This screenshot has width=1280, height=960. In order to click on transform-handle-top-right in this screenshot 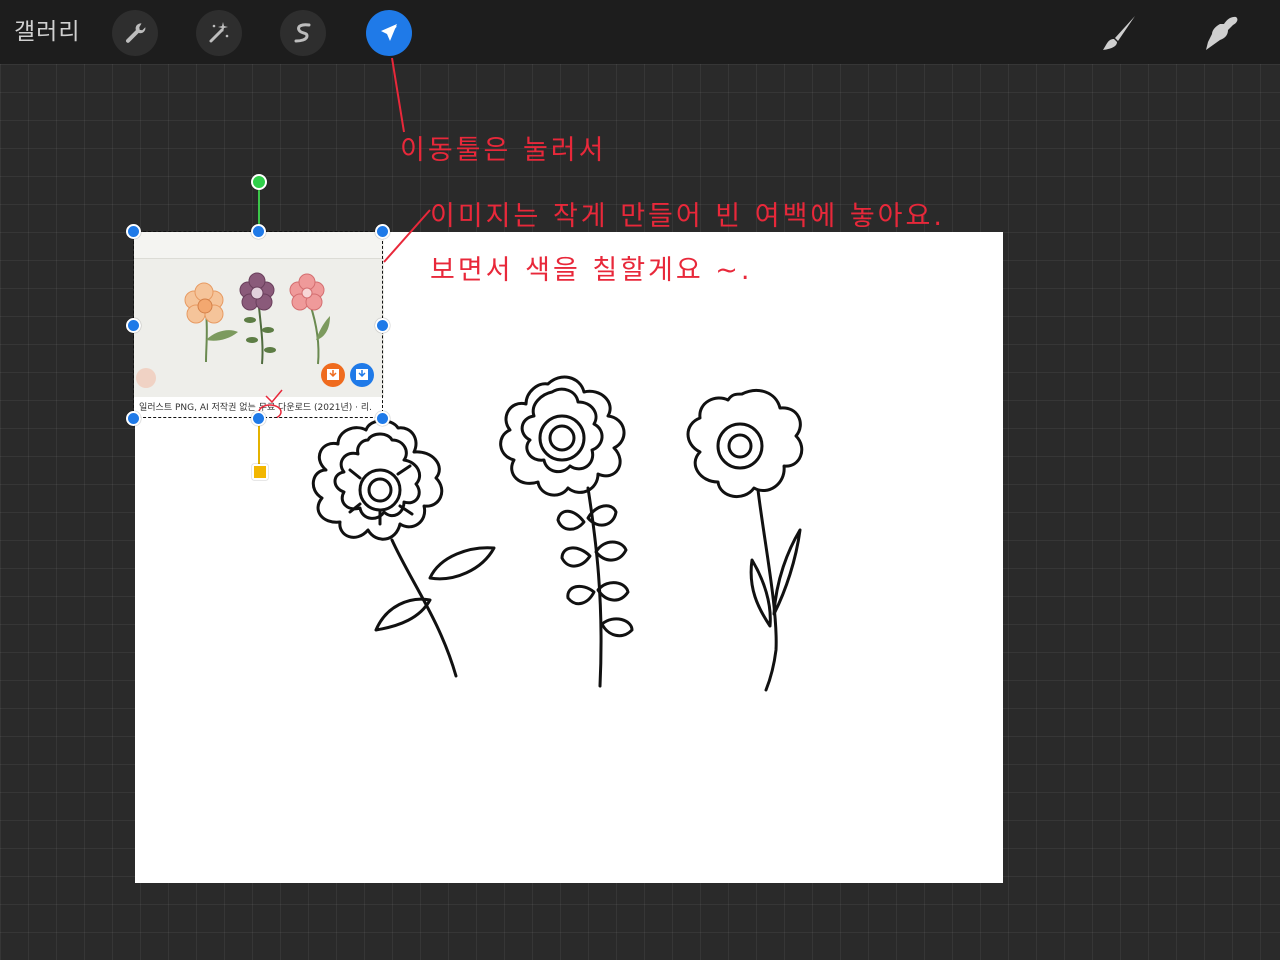, I will do `click(382, 231)`.